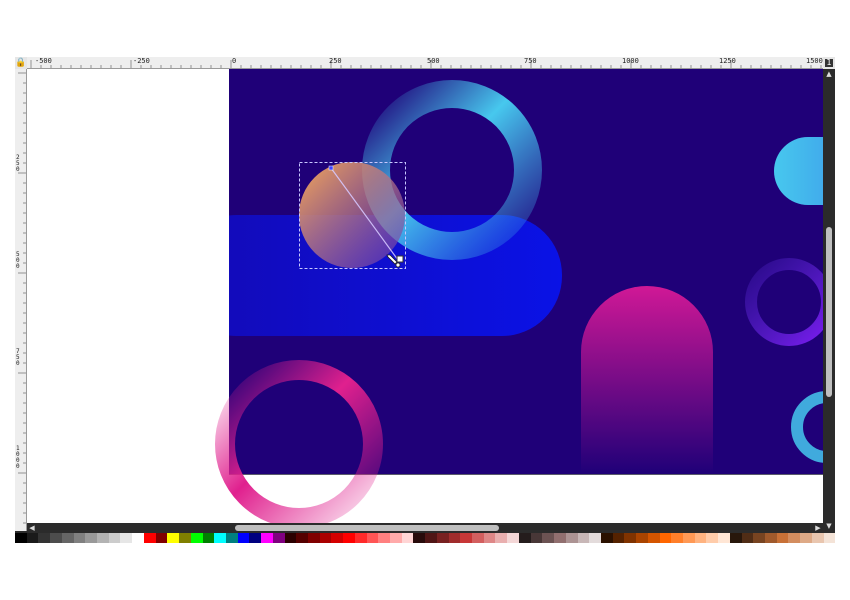 The width and height of the screenshot is (850, 600). What do you see at coordinates (727, 61) in the screenshot?
I see `ruler-label: 1250` at bounding box center [727, 61].